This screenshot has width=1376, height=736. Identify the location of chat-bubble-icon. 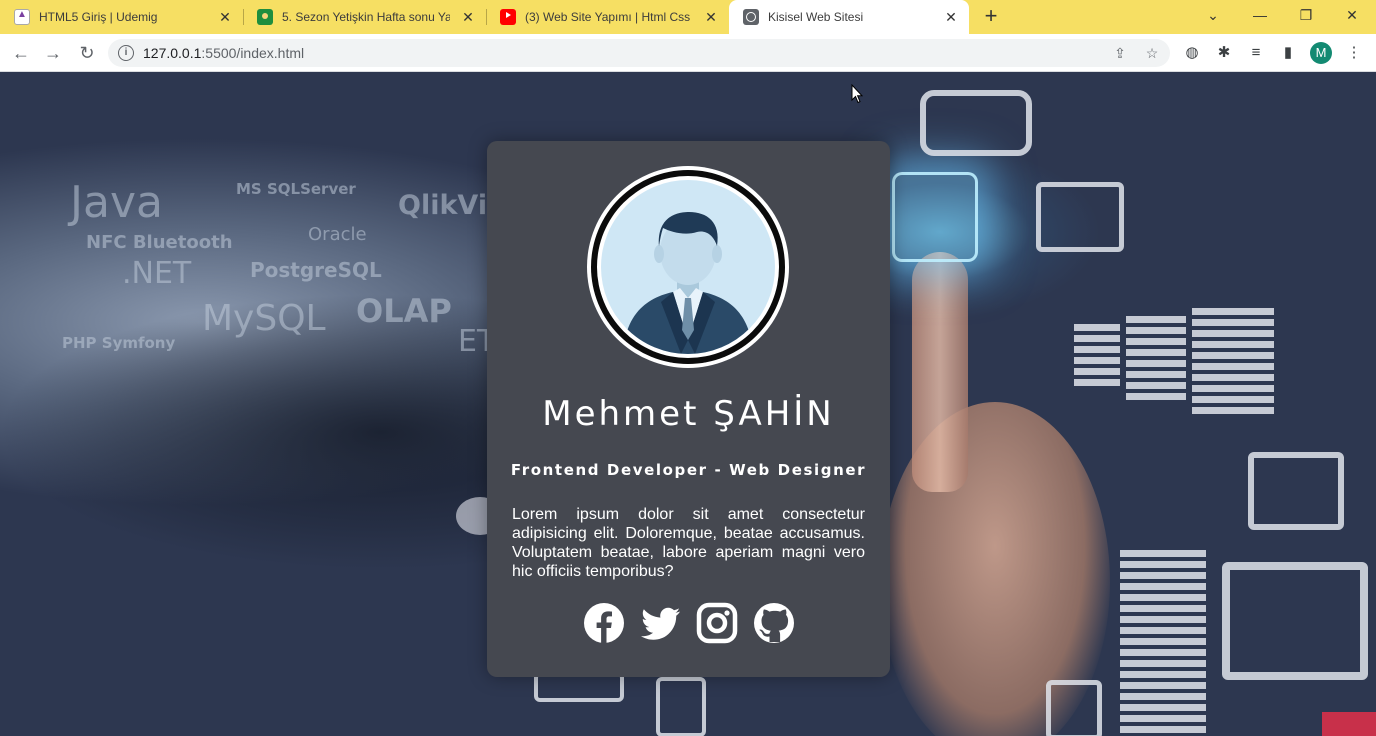
(976, 123).